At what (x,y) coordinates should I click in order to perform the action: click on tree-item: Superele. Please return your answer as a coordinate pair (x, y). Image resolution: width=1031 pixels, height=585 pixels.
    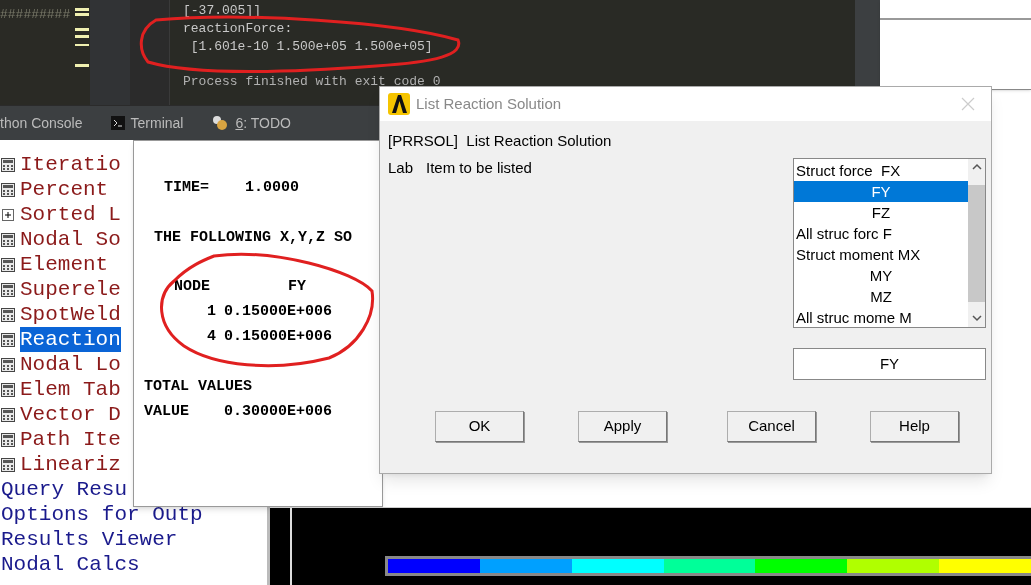
    Looking at the image, I should click on (70, 289).